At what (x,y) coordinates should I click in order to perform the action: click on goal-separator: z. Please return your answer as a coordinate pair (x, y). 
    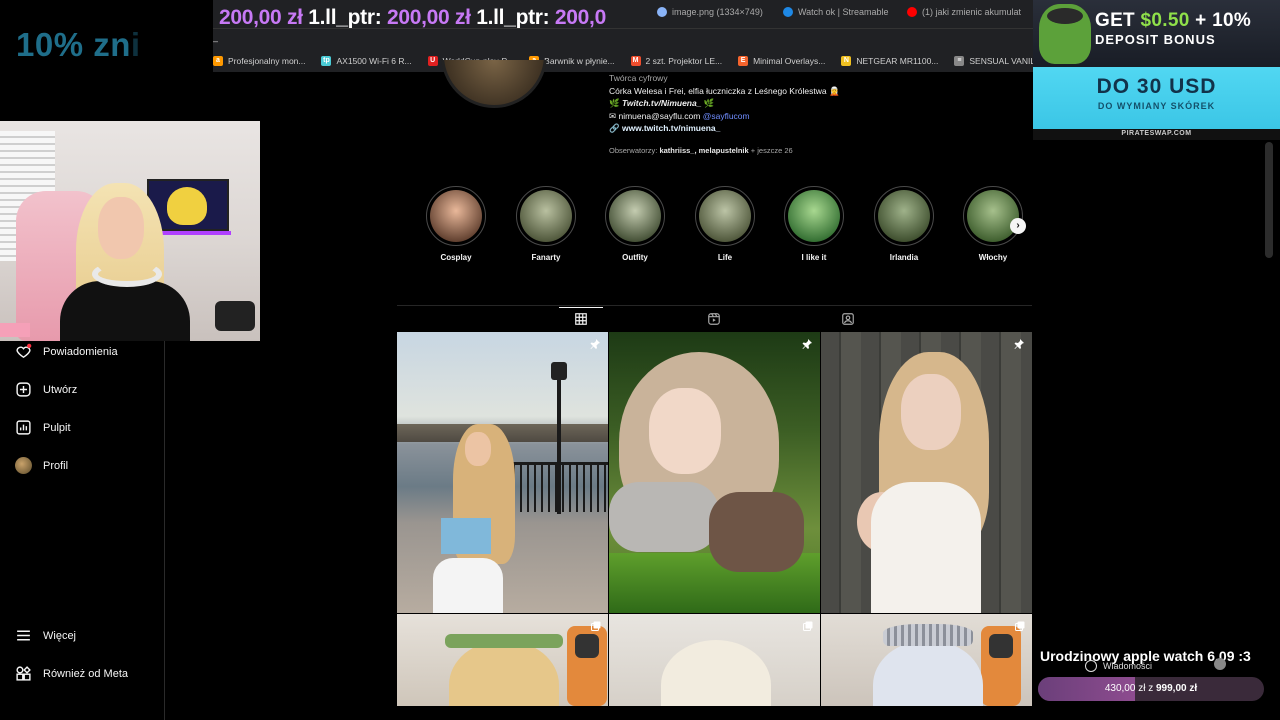
    Looking at the image, I should click on (1151, 688).